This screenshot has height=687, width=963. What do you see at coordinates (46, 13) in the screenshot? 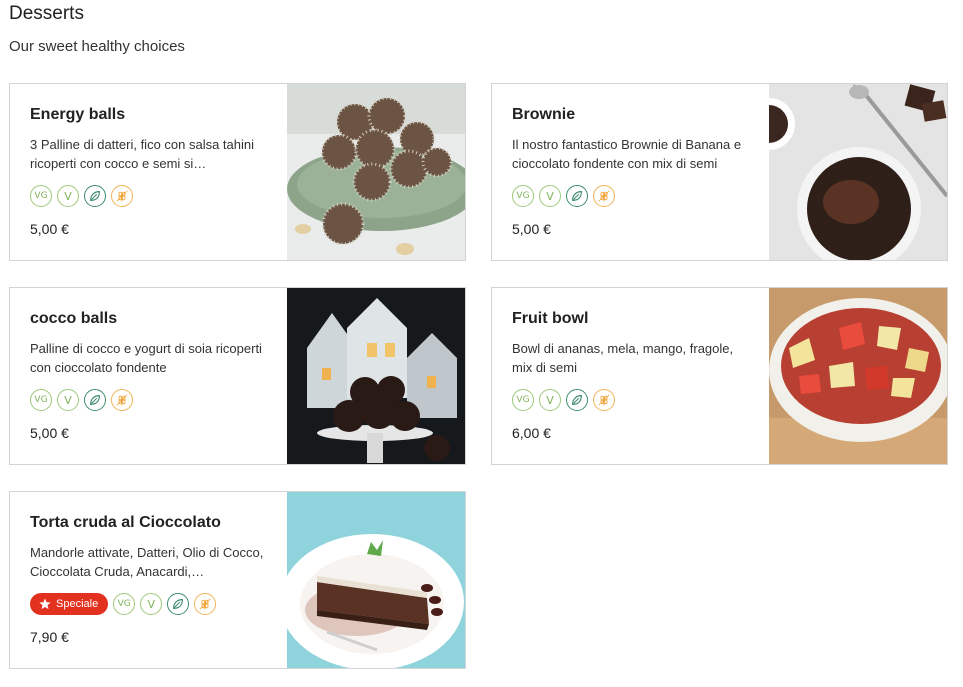
I see `section-title: Desserts` at bounding box center [46, 13].